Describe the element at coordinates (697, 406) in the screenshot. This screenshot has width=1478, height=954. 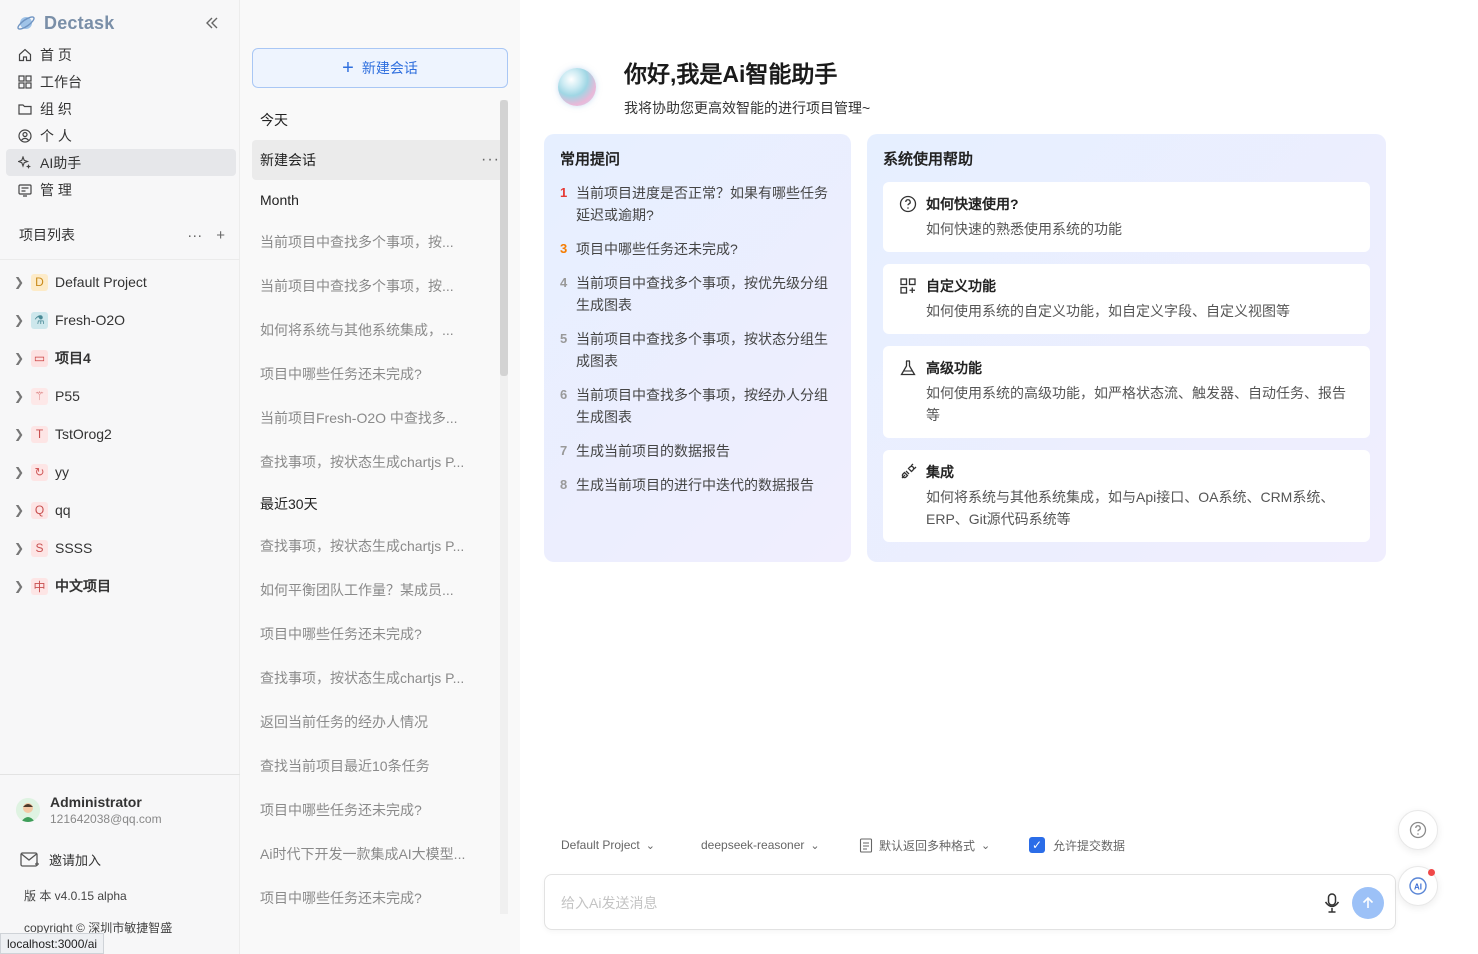
I see `prompt-item: 6 当前项目中查找多个事项，按经办人分组生成图表` at that location.